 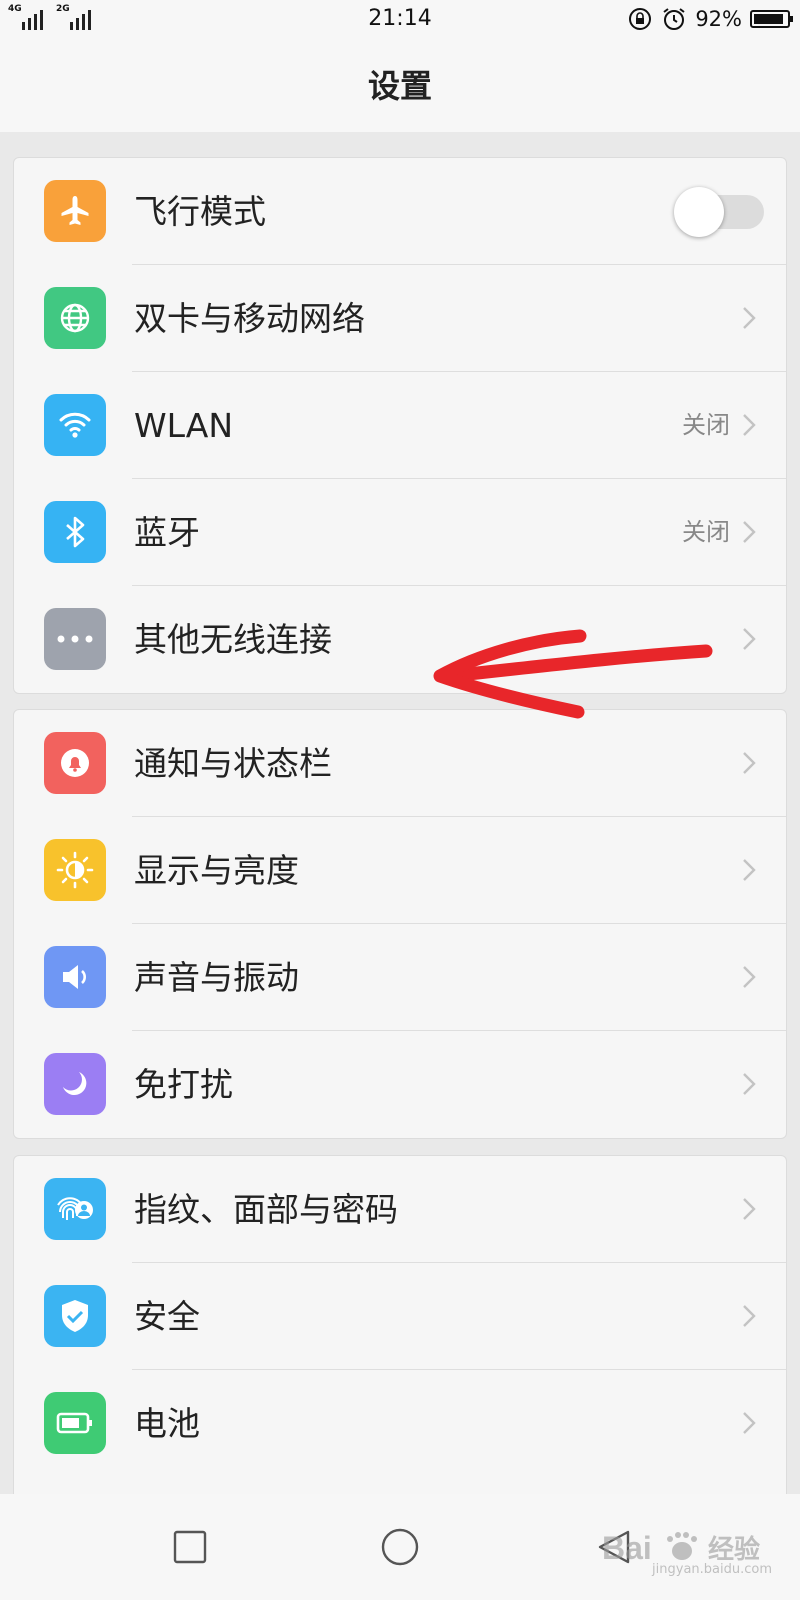 I want to click on settings-item-display-brightness: 显示与亮度, so click(x=400, y=870).